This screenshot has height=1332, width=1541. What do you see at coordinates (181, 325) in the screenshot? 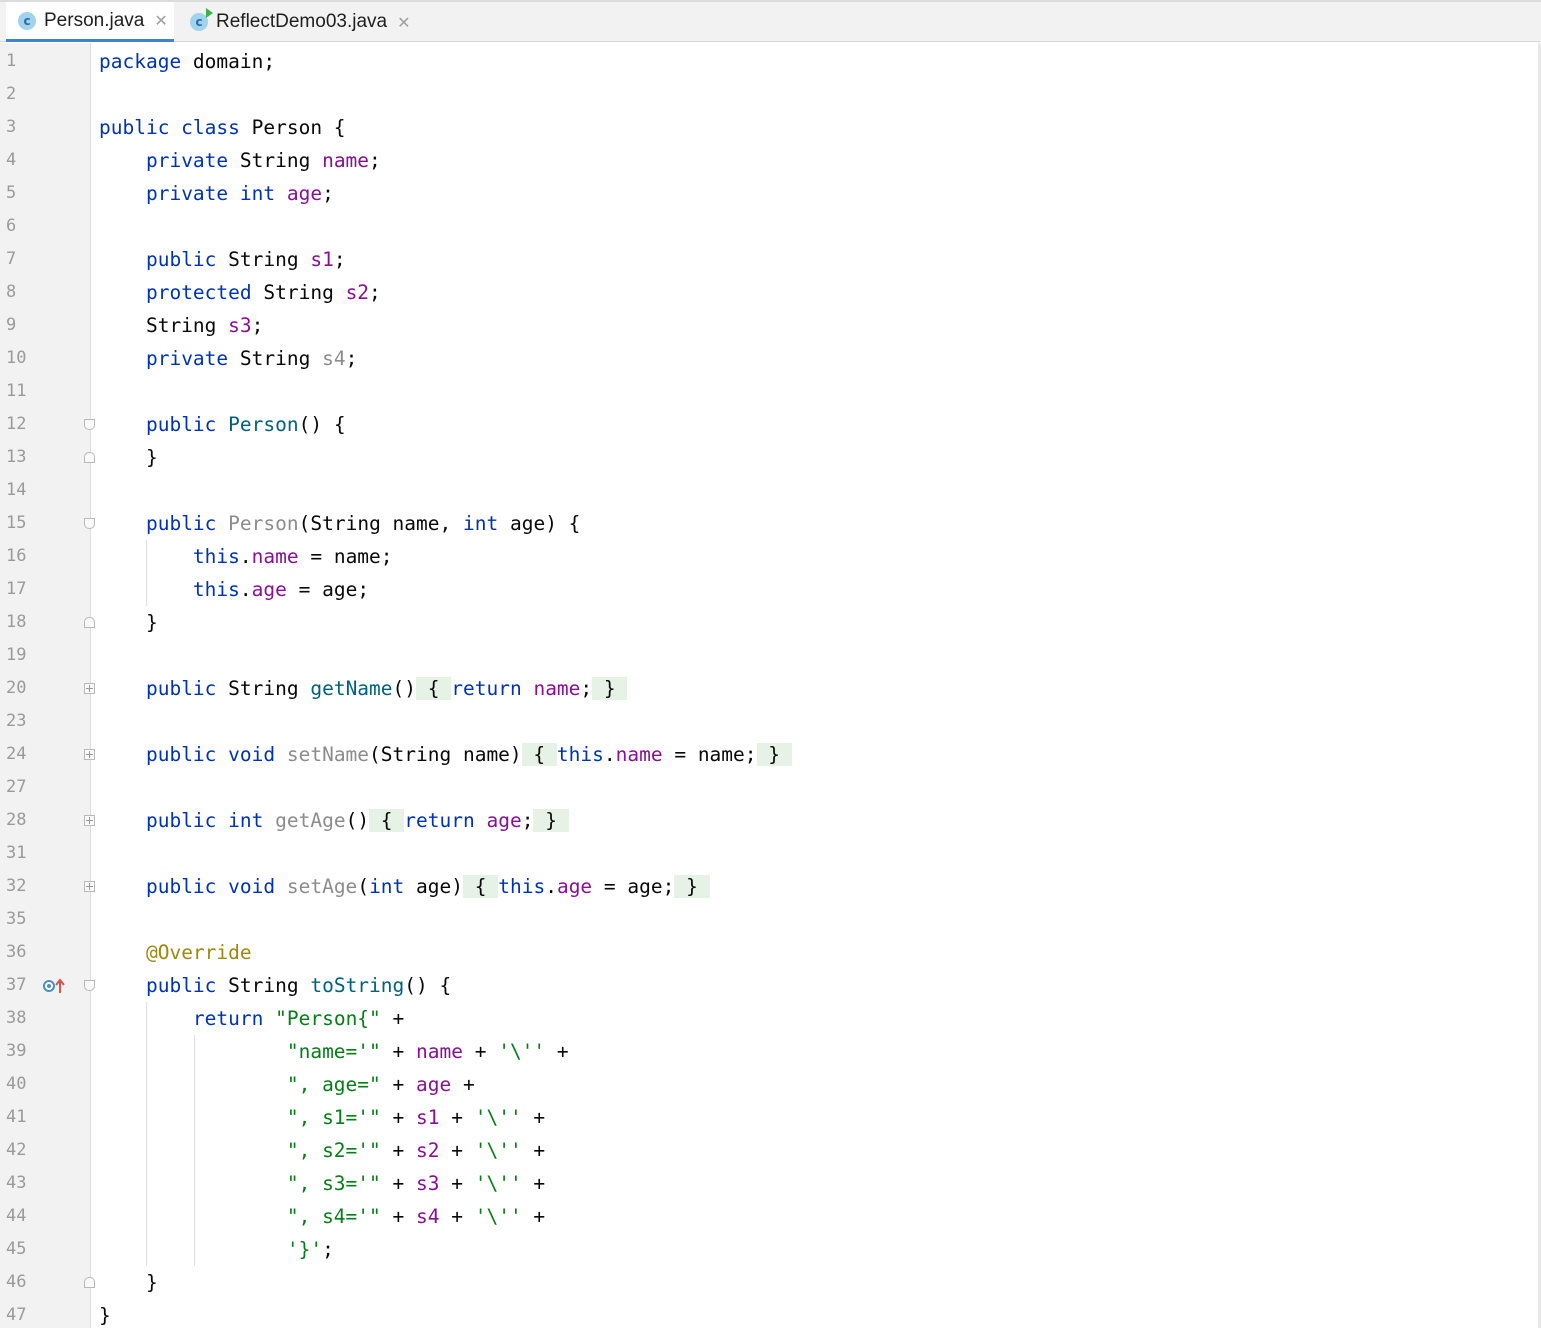
I see `code-line: String s3;` at bounding box center [181, 325].